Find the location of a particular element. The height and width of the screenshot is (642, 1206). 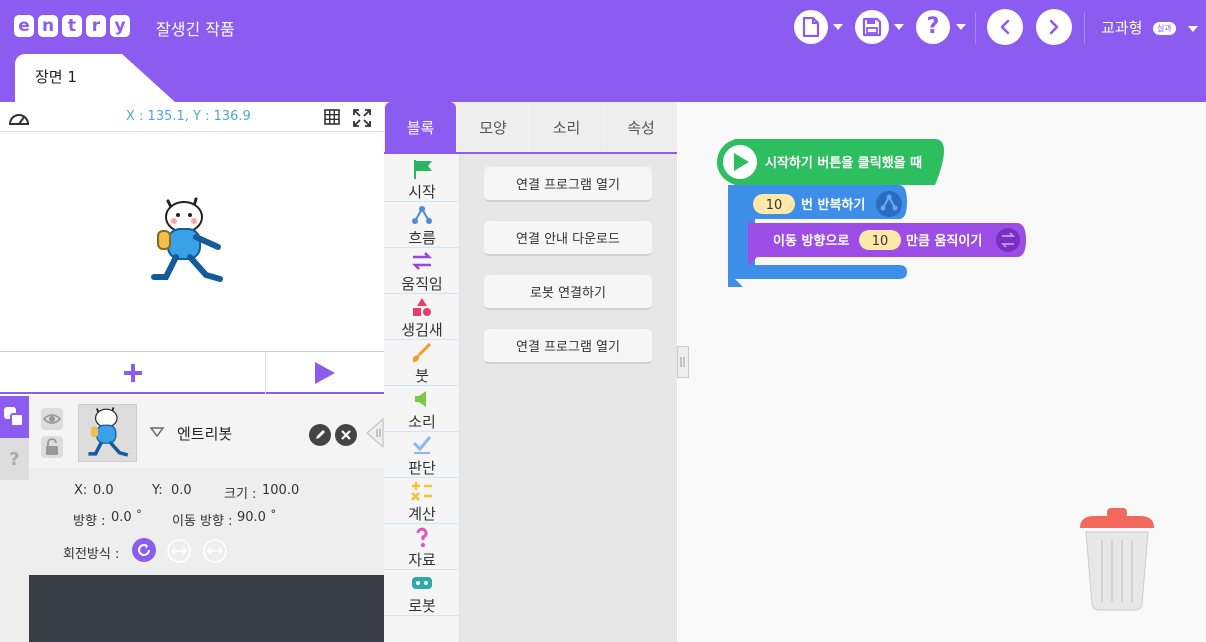

x-value: 0.0 is located at coordinates (103, 490).